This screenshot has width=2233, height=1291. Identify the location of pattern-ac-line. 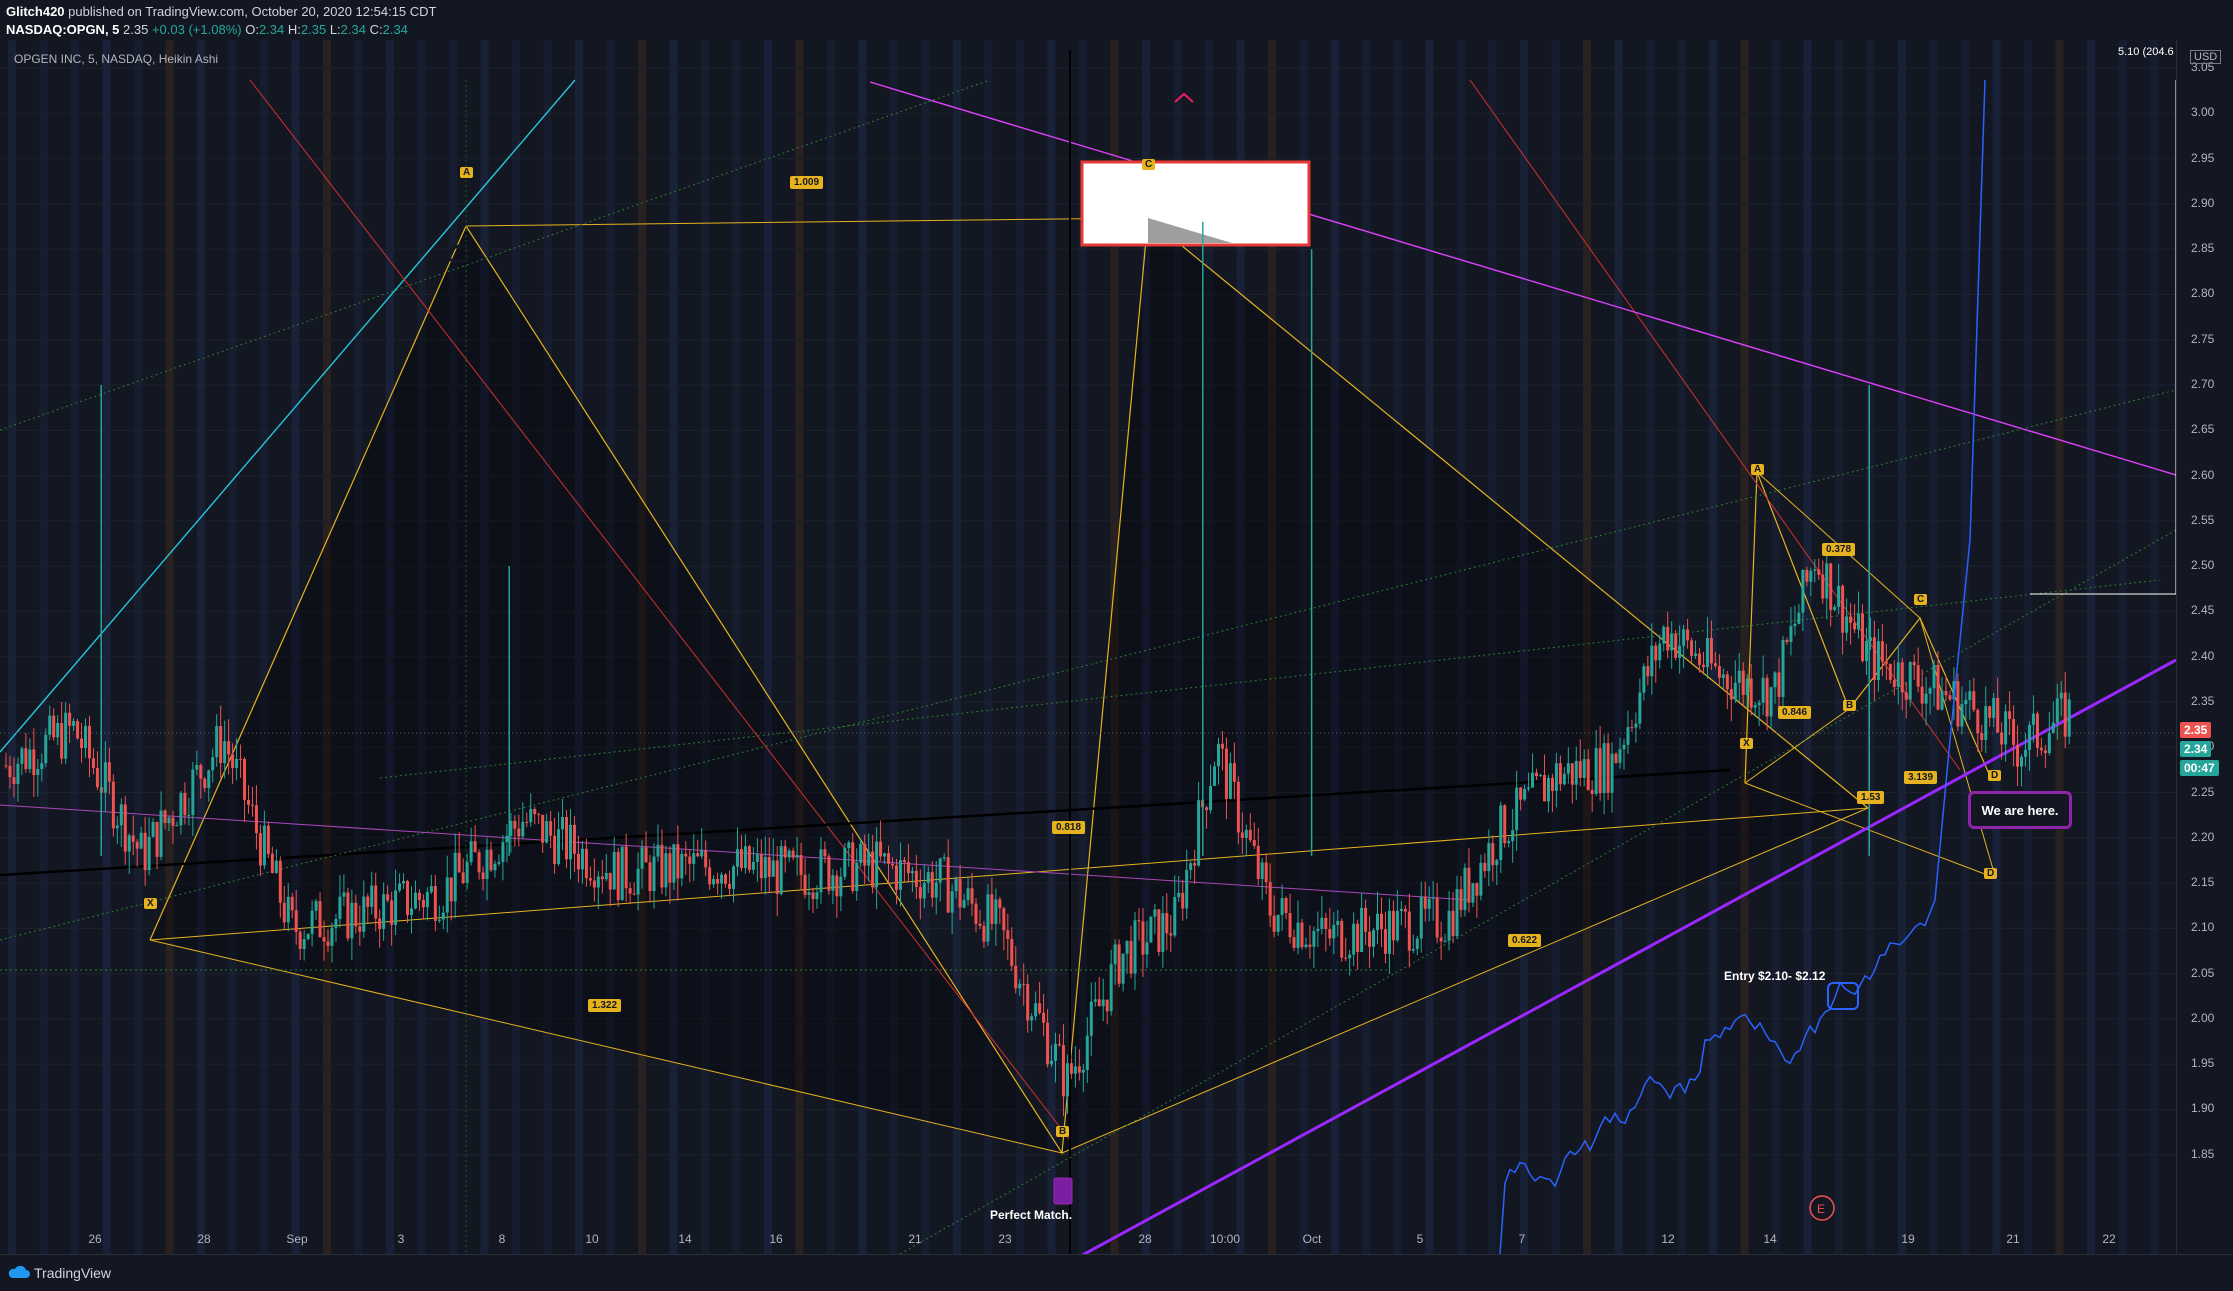
(807, 222).